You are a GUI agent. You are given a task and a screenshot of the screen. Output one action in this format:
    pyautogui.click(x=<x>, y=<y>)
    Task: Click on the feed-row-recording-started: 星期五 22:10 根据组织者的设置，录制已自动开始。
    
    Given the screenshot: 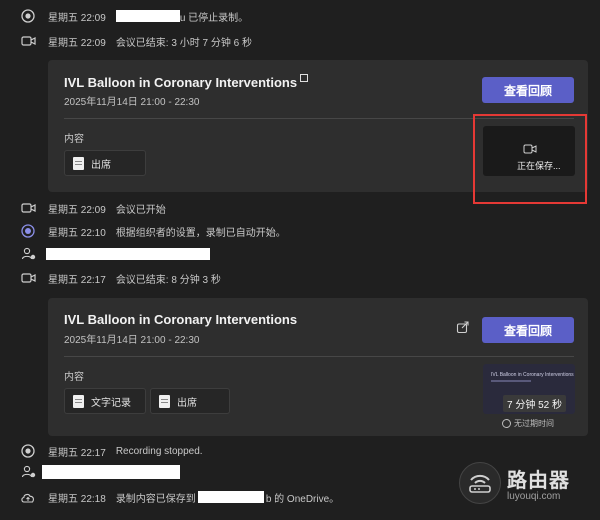 What is the action you would take?
    pyautogui.click(x=153, y=231)
    